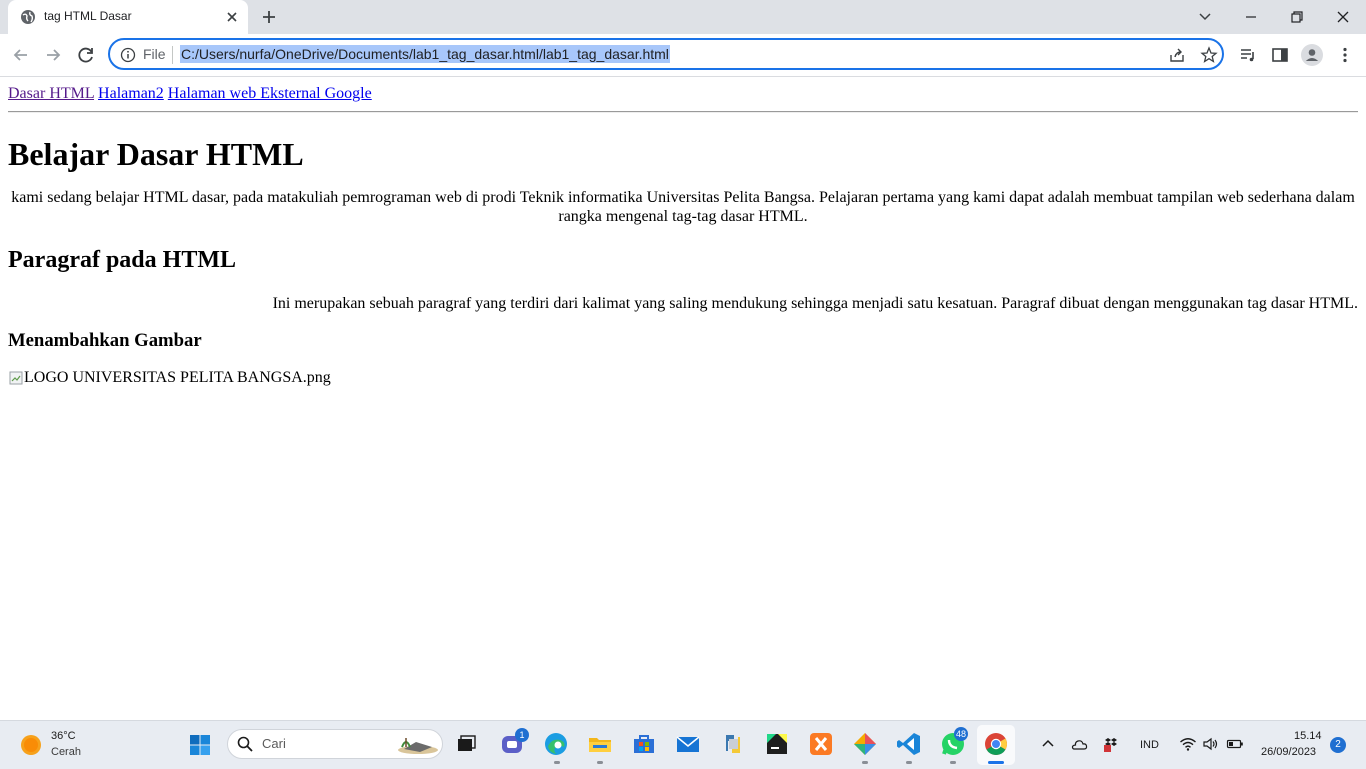 The height and width of the screenshot is (769, 1366). Describe the element at coordinates (1211, 744) in the screenshot. I see `volume-icon` at that location.